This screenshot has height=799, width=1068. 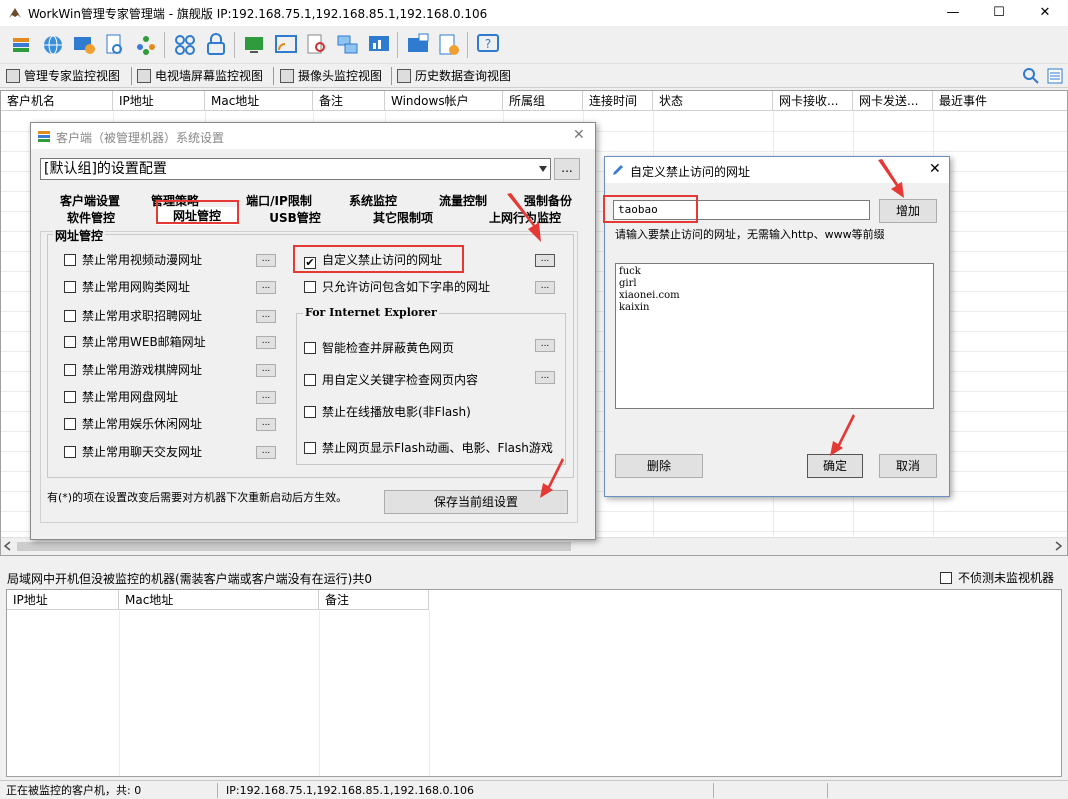 What do you see at coordinates (295, 218) in the screenshot?
I see `tab-usb-control: USB管控` at bounding box center [295, 218].